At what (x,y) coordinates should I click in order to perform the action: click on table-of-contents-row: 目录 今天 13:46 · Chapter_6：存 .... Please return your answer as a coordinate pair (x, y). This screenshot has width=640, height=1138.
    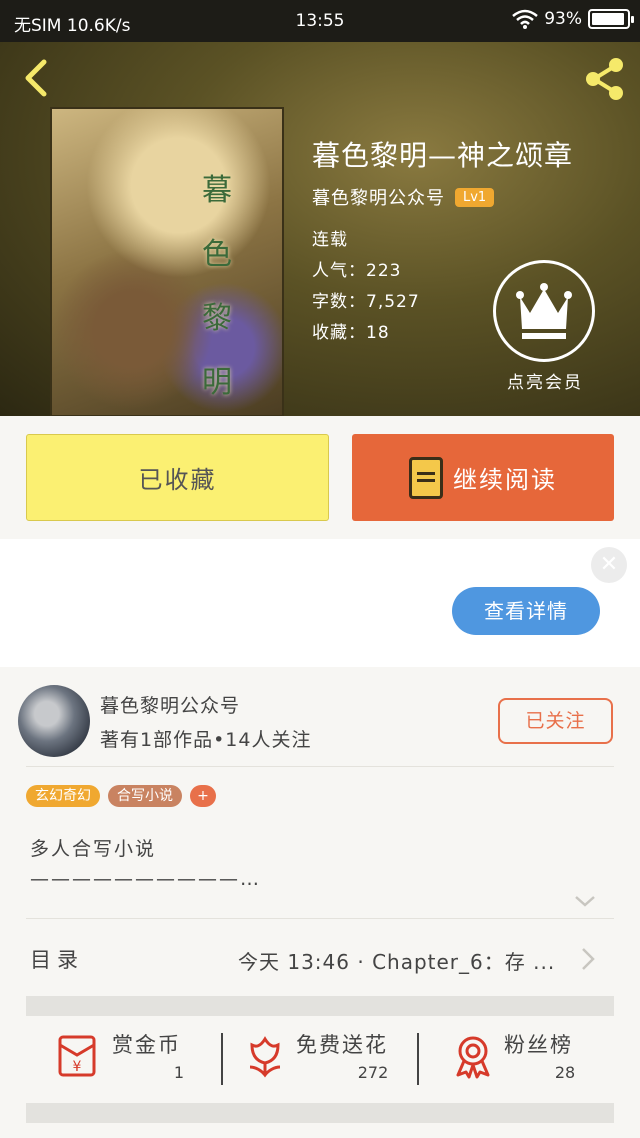
    Looking at the image, I should click on (320, 958).